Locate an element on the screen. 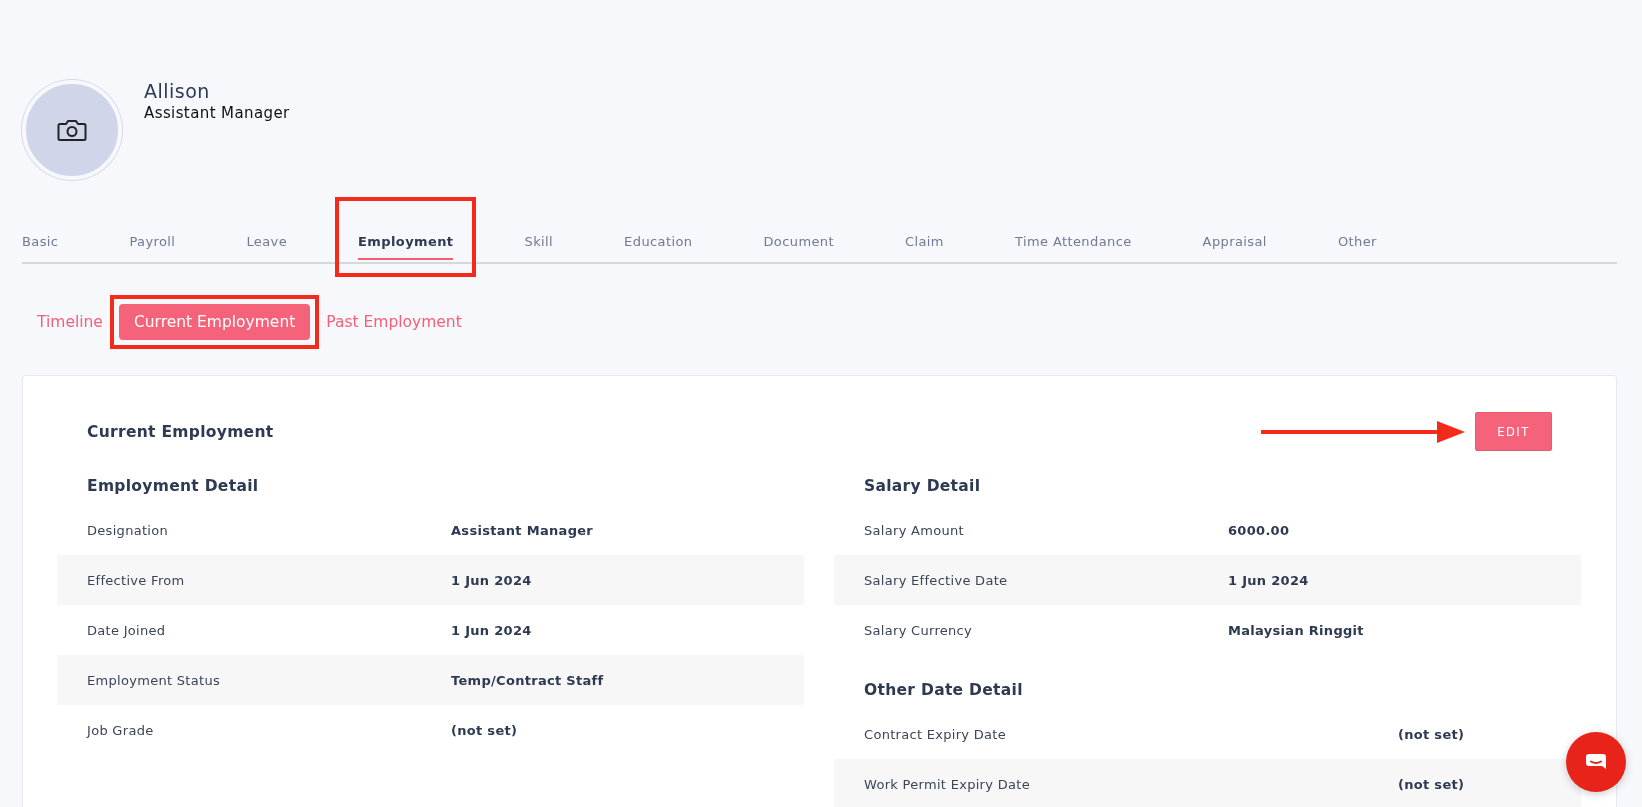  camera-icon is located at coordinates (72, 130).